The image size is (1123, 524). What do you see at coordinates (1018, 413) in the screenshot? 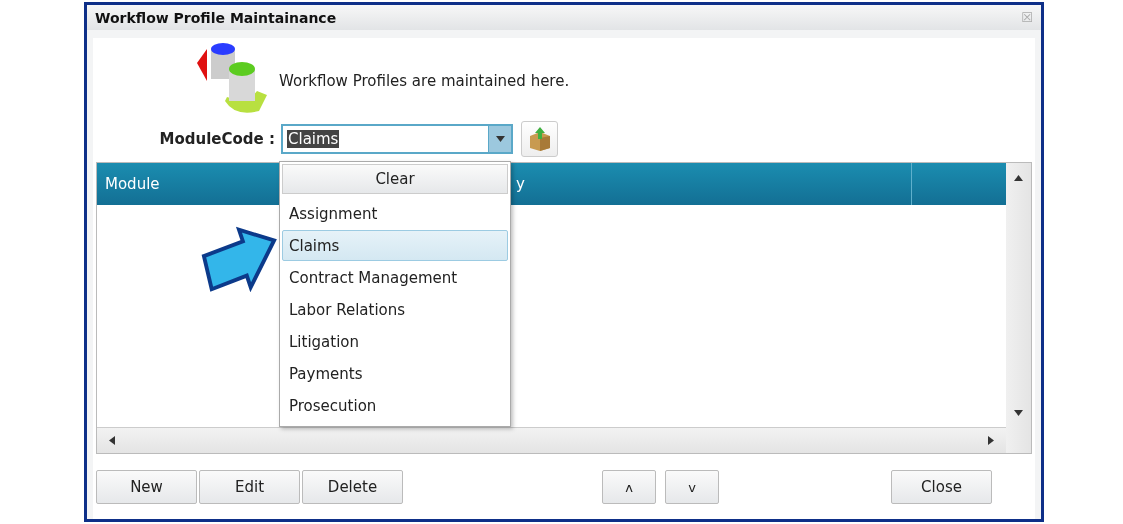
I see `scroll-down-icon` at bounding box center [1018, 413].